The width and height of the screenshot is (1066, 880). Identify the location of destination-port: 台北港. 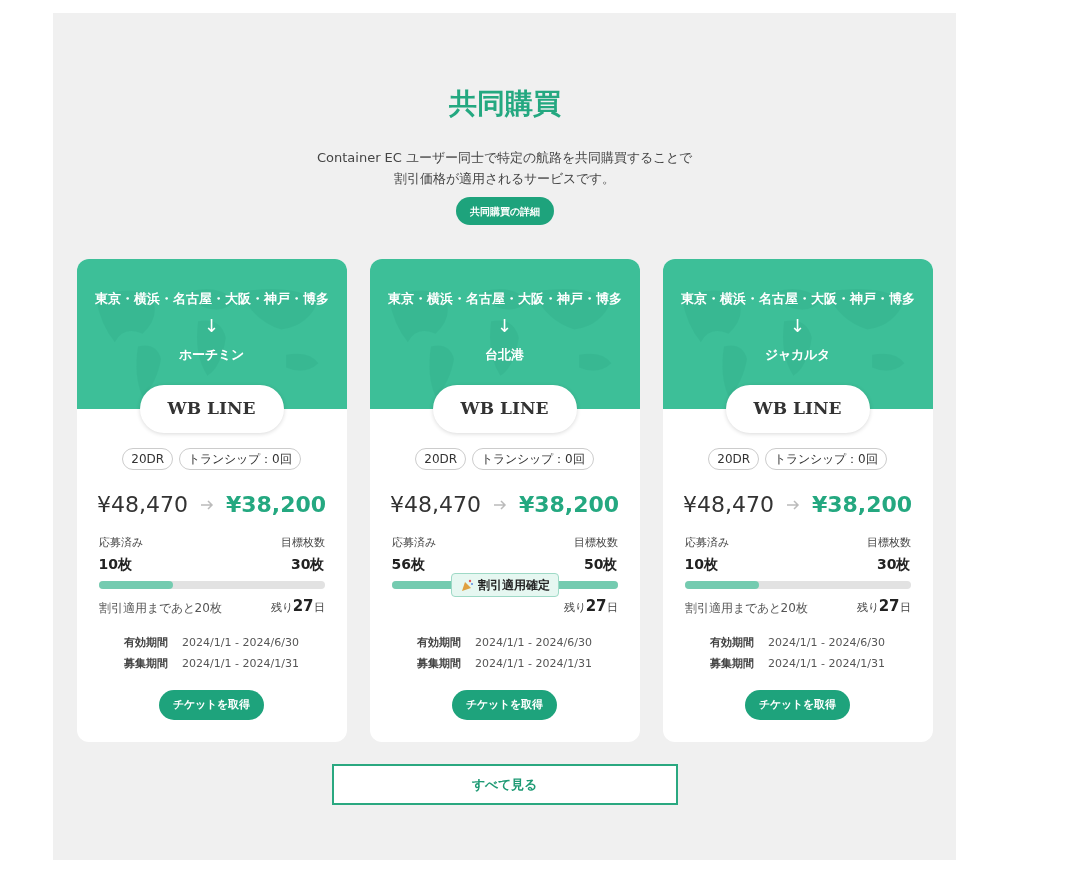
(504, 354).